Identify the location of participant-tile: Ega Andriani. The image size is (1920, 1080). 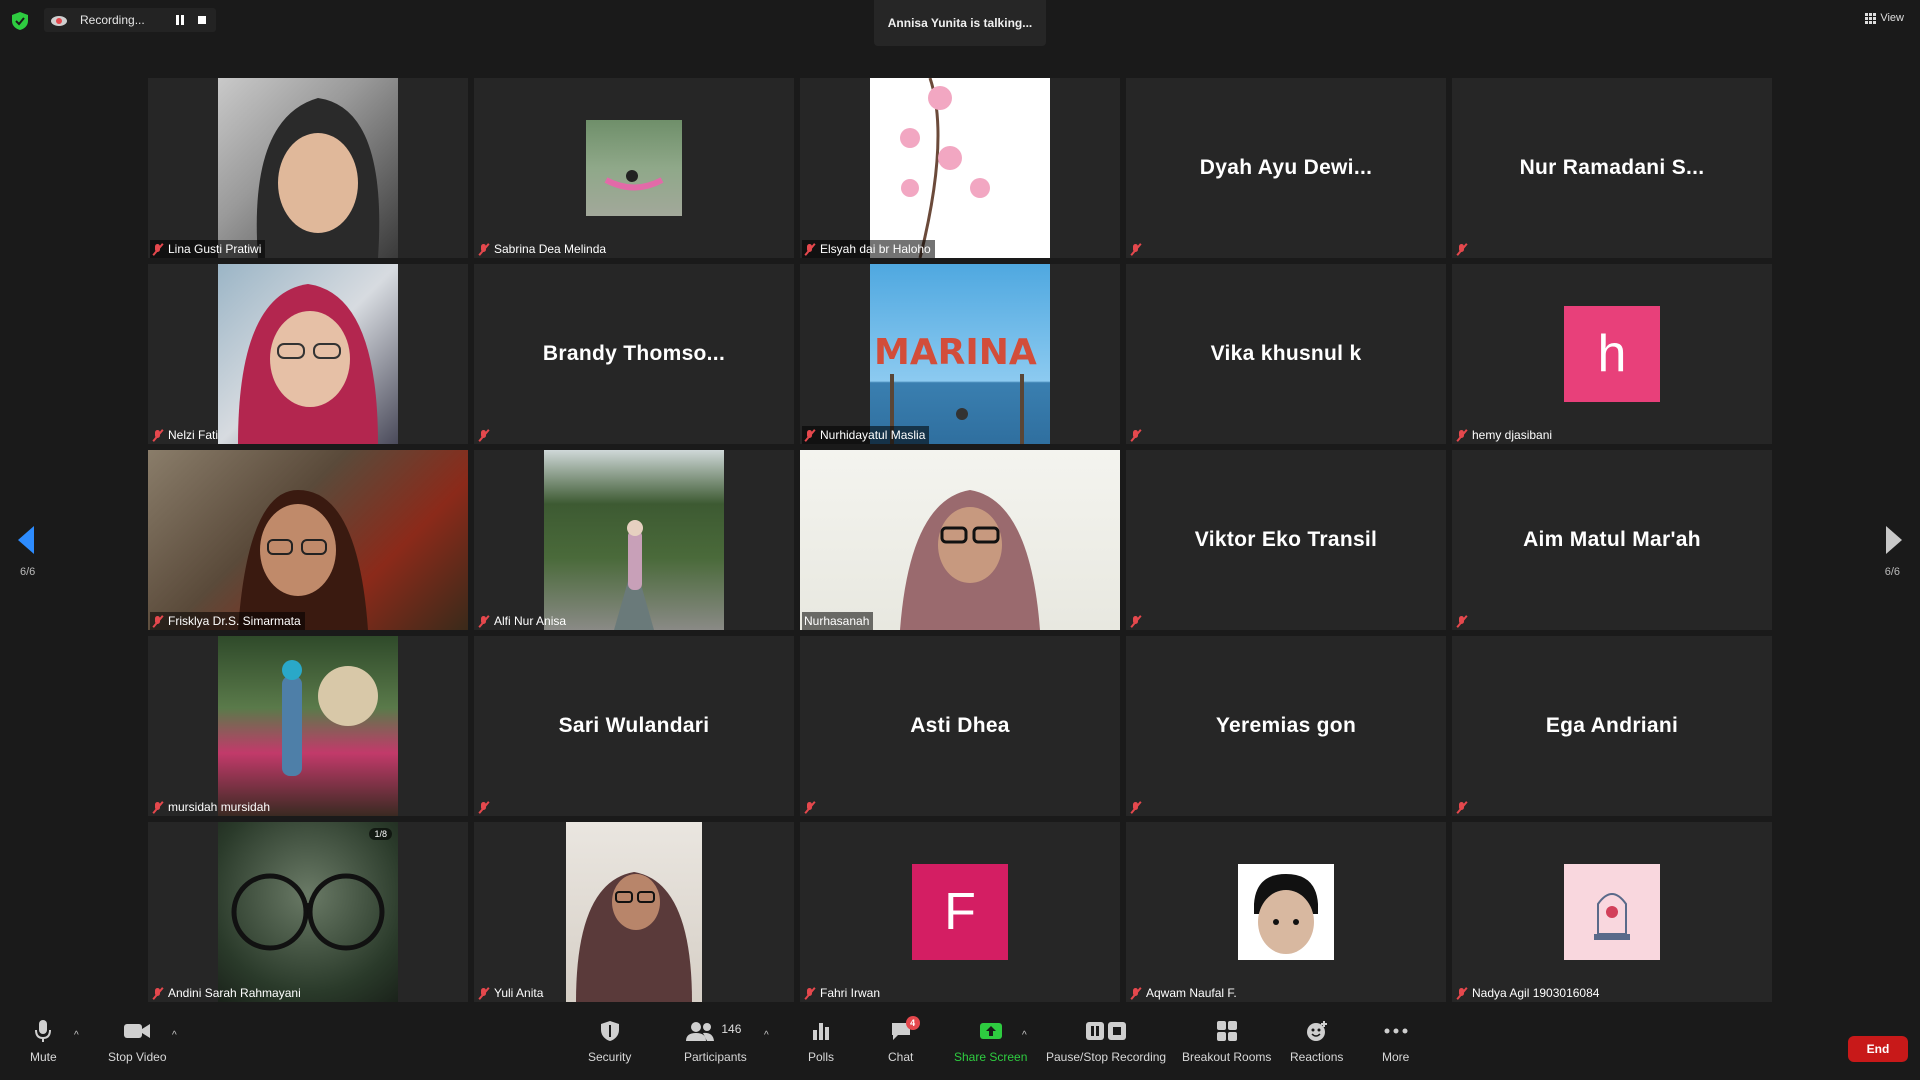
(1612, 726).